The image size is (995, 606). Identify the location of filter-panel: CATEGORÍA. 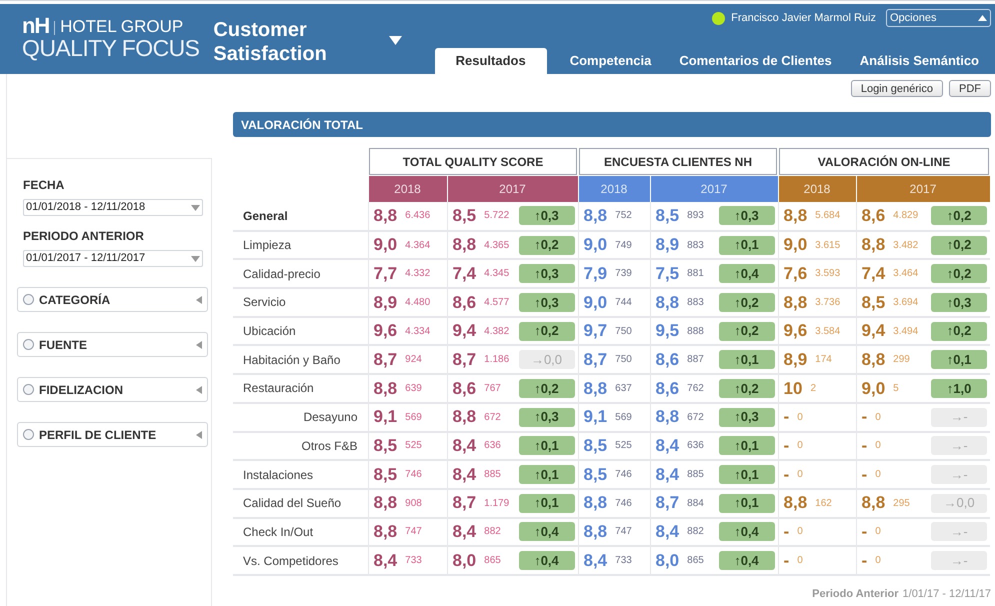
(112, 299).